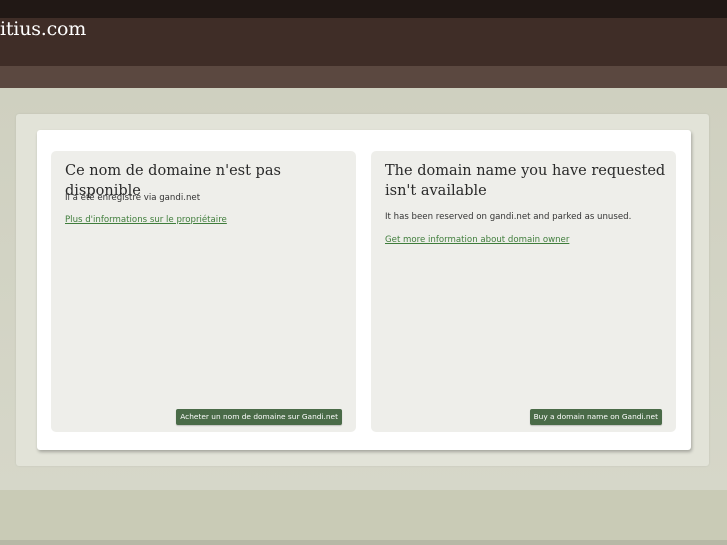  Describe the element at coordinates (363, 515) in the screenshot. I see `footer-band` at that location.